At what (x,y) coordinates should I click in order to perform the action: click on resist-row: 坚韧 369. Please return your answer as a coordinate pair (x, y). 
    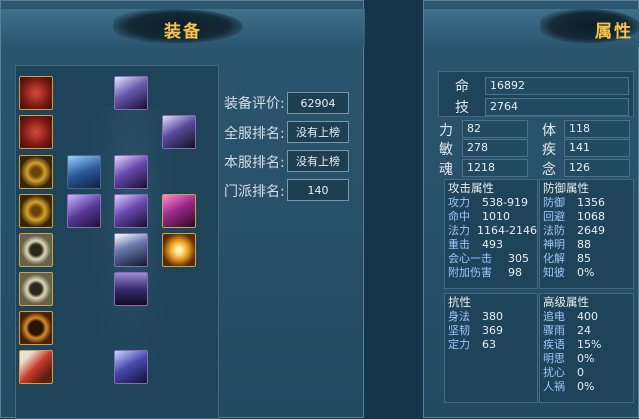
    Looking at the image, I should click on (492, 331).